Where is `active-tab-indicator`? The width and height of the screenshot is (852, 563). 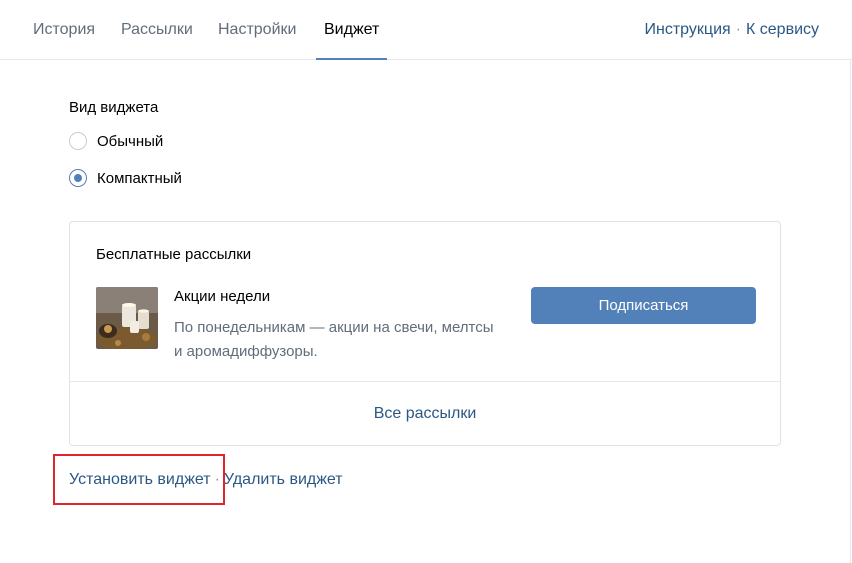
active-tab-indicator is located at coordinates (351, 59).